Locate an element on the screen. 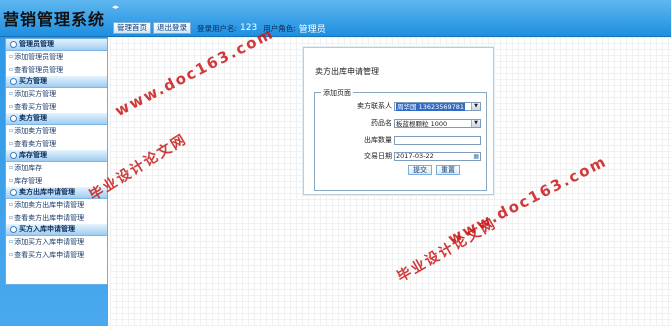  sidebar-item-view-seller: ▫ 查看卖方管理 is located at coordinates (56, 144).